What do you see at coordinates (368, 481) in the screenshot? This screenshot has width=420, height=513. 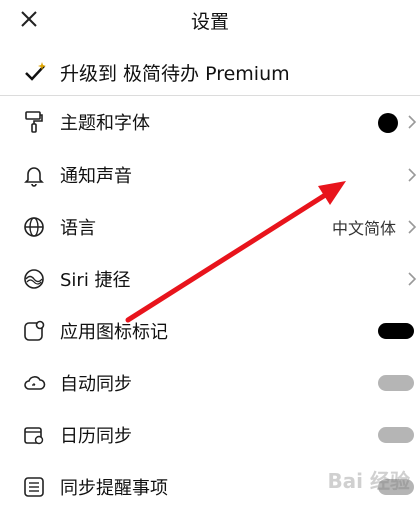 I see `watermark: Bai 经验` at bounding box center [368, 481].